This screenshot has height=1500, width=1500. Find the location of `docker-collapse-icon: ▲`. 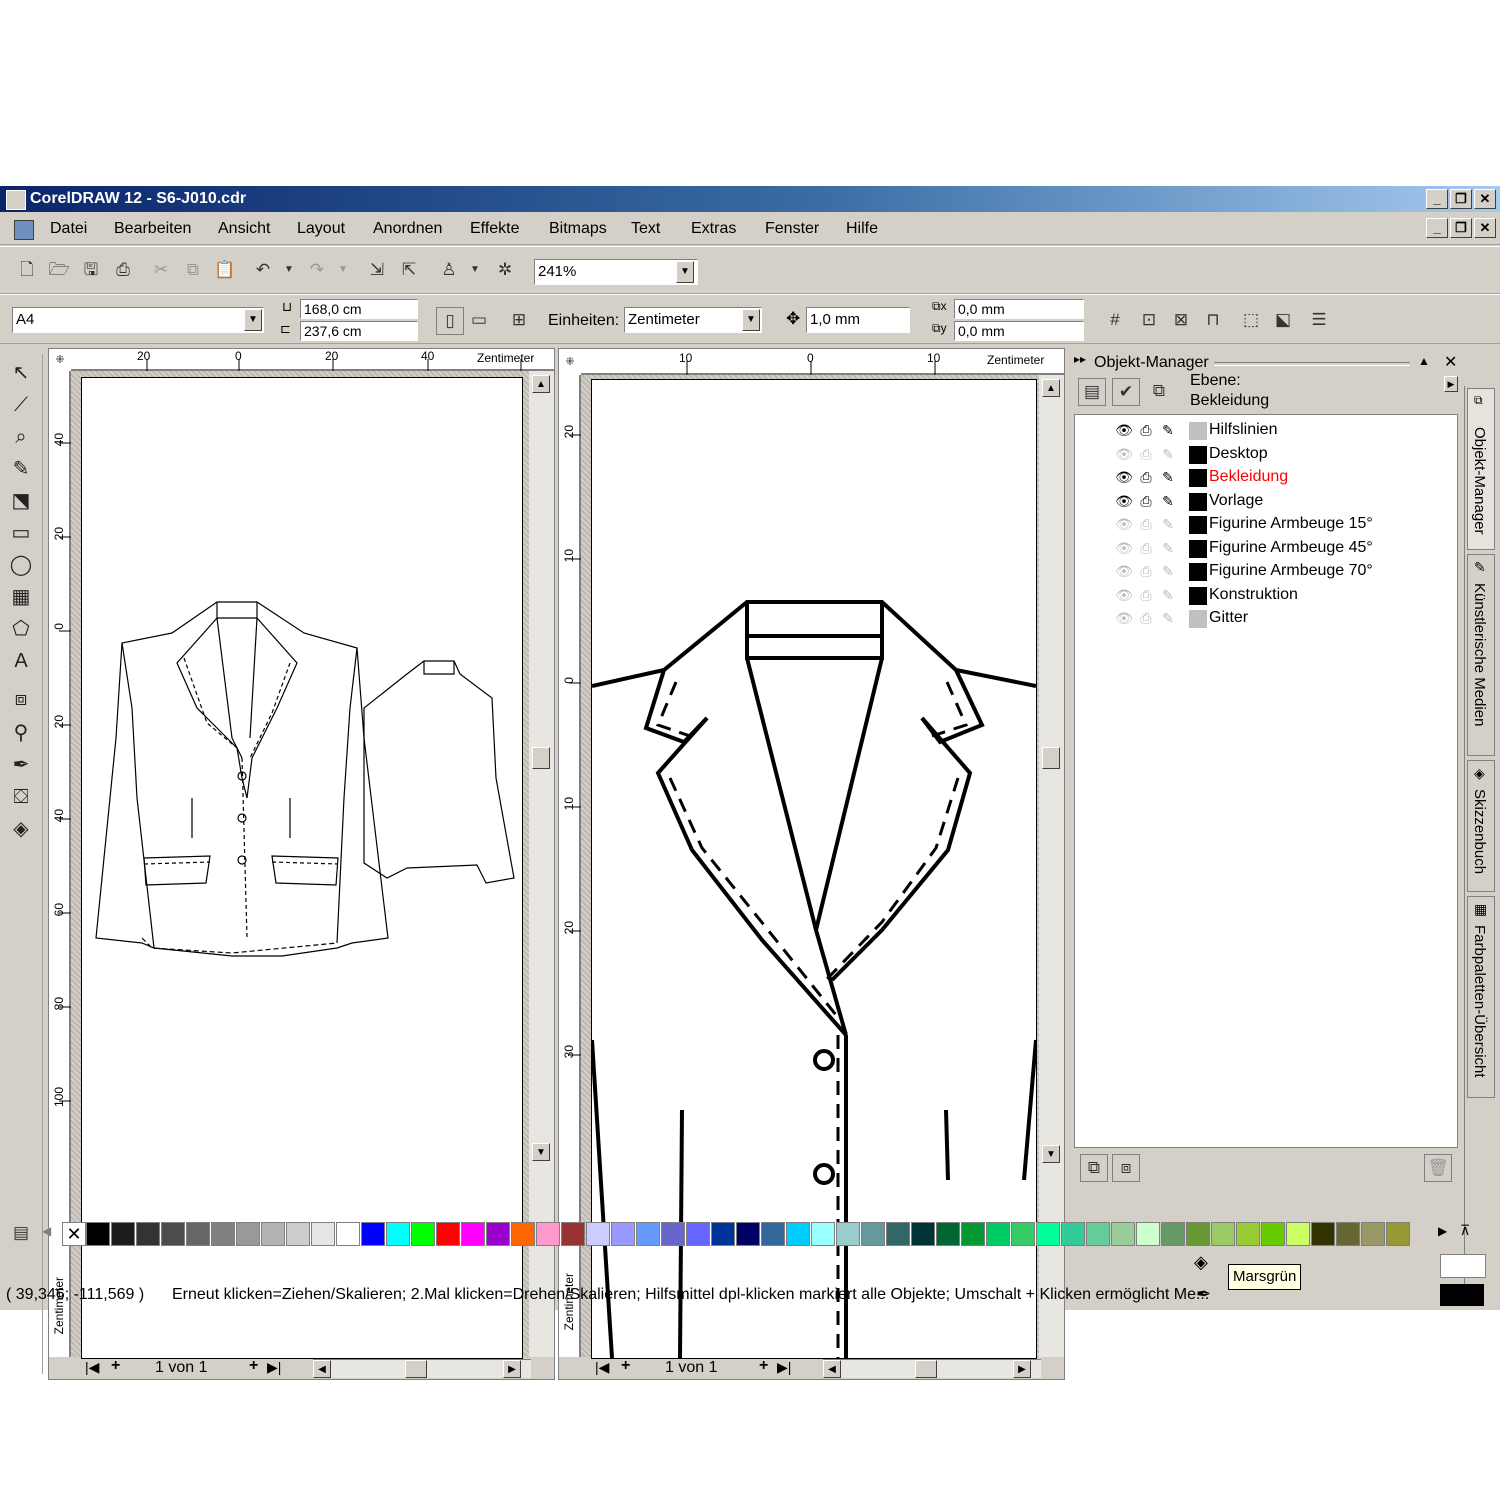

docker-collapse-icon: ▲ is located at coordinates (1424, 361).